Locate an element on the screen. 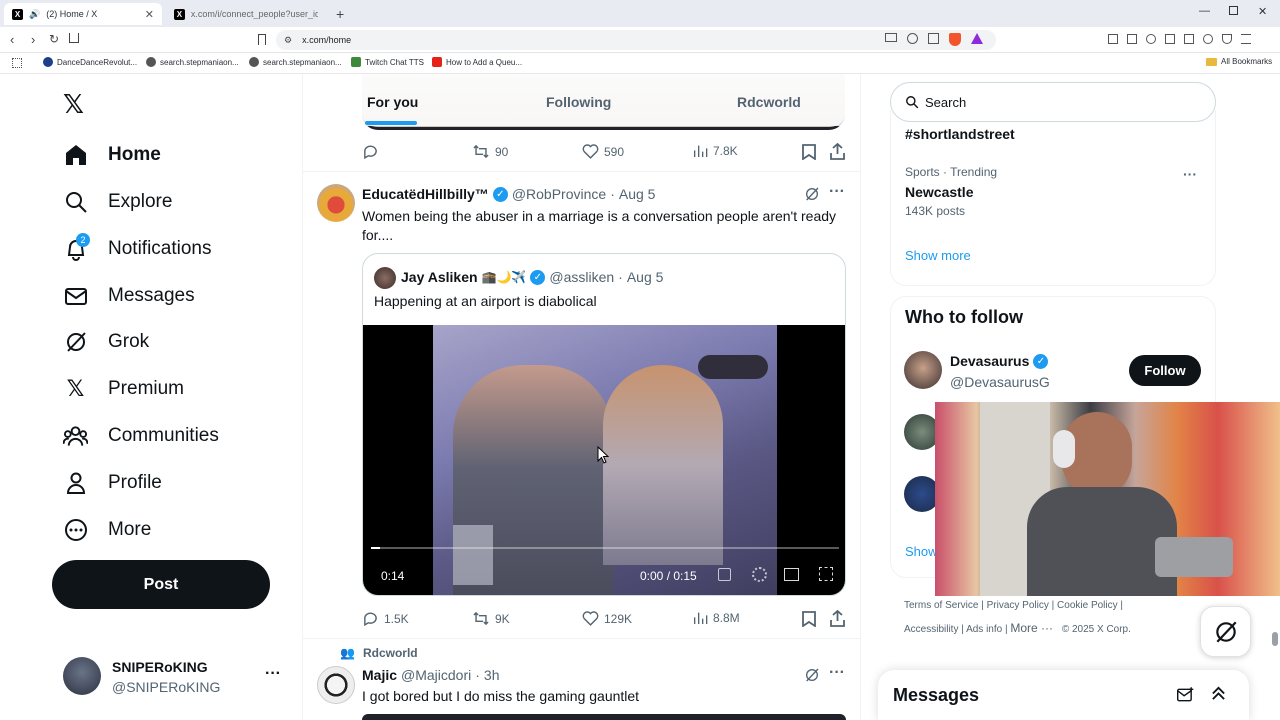 The height and width of the screenshot is (720, 1280). video-progress-track is located at coordinates (605, 548).